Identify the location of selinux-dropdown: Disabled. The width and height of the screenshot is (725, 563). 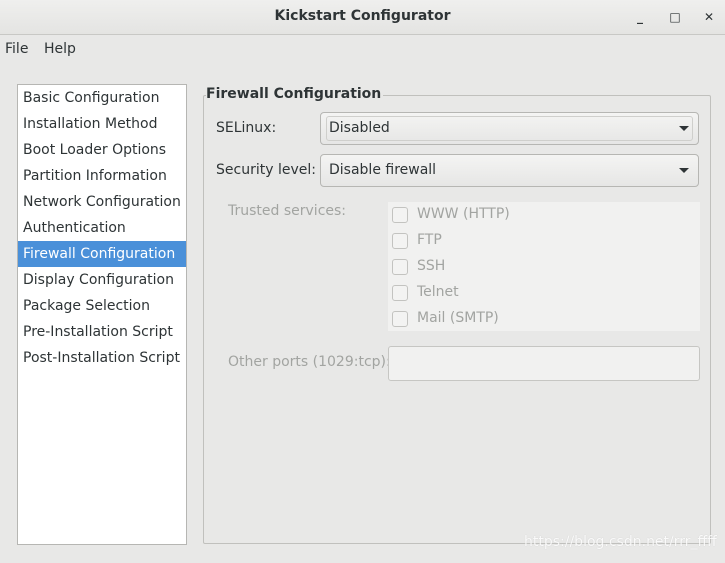
(509, 128).